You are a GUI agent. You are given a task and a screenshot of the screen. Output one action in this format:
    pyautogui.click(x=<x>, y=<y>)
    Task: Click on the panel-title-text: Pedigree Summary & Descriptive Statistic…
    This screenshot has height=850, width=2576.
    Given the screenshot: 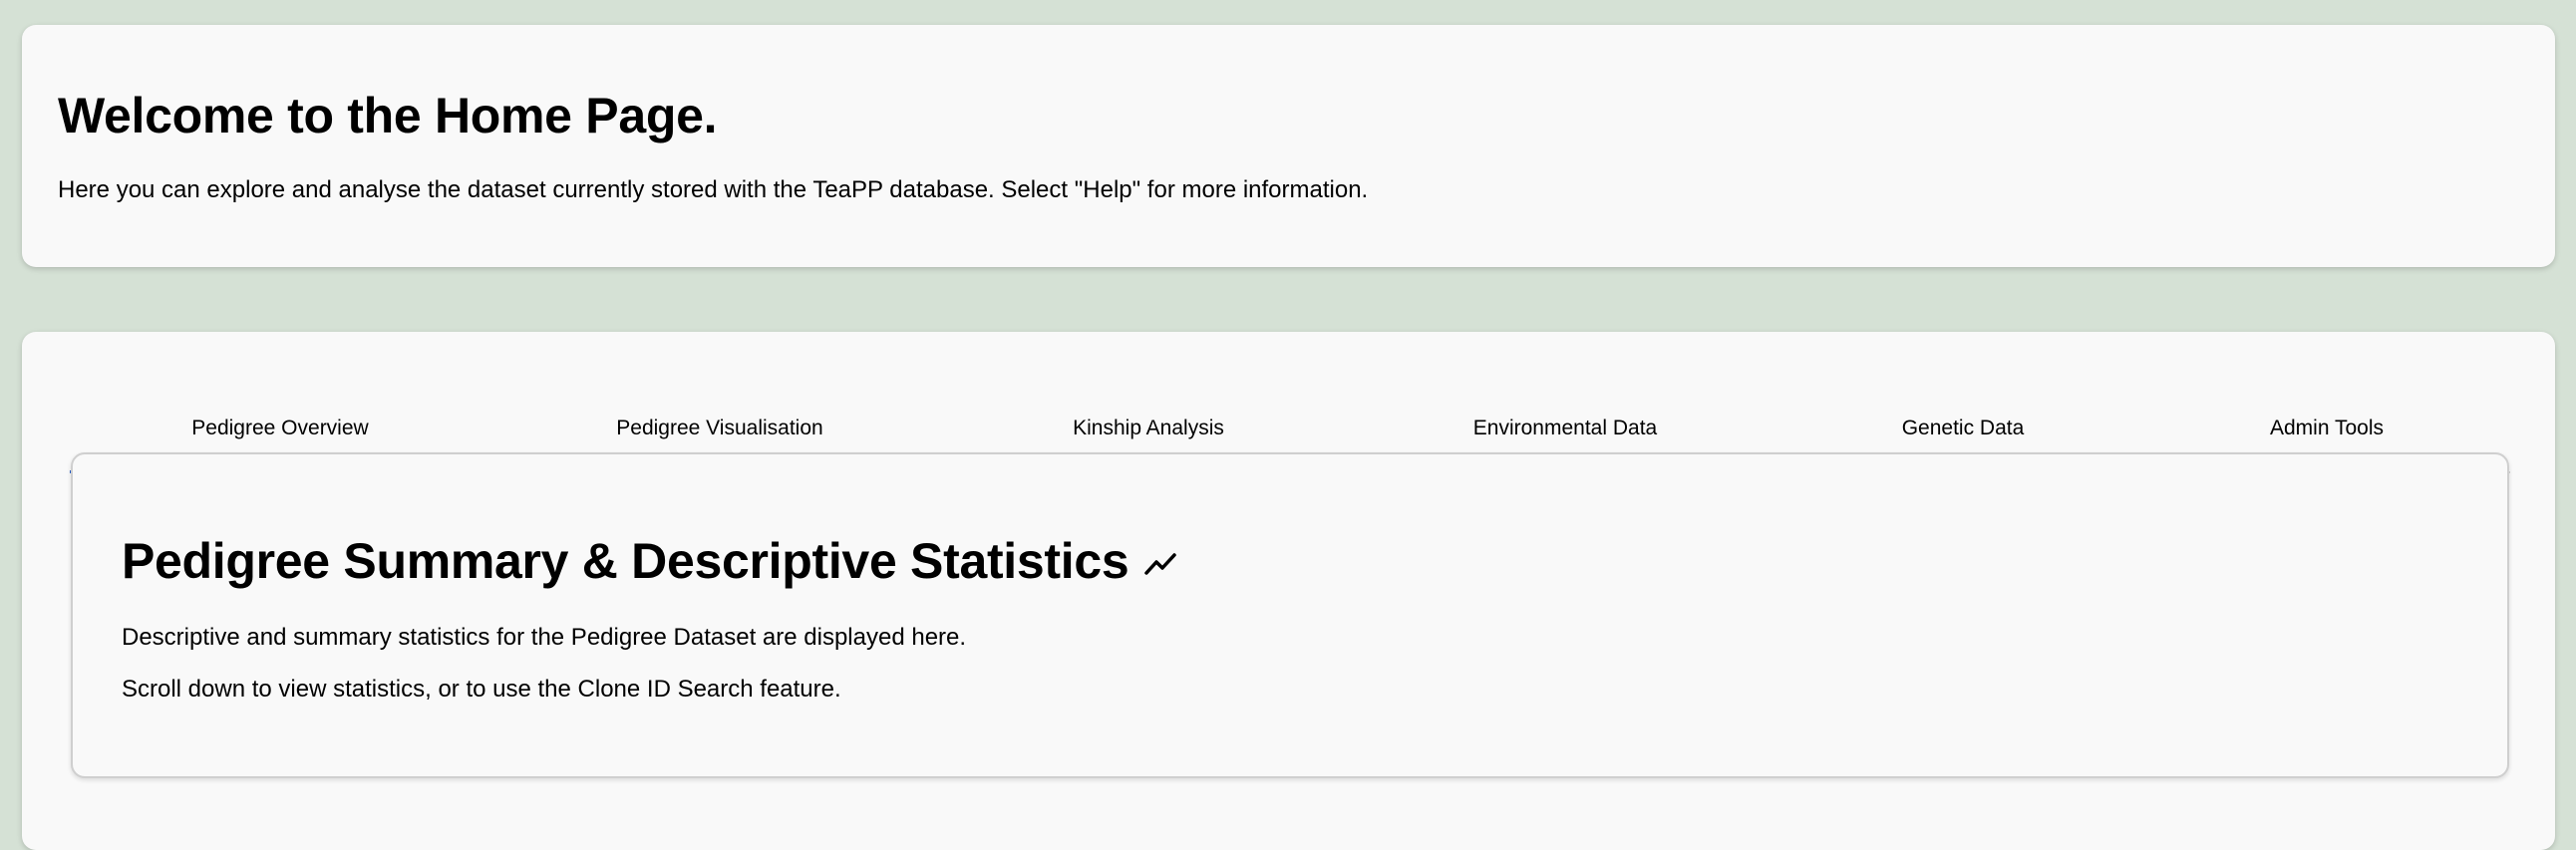 What is the action you would take?
    pyautogui.click(x=625, y=561)
    